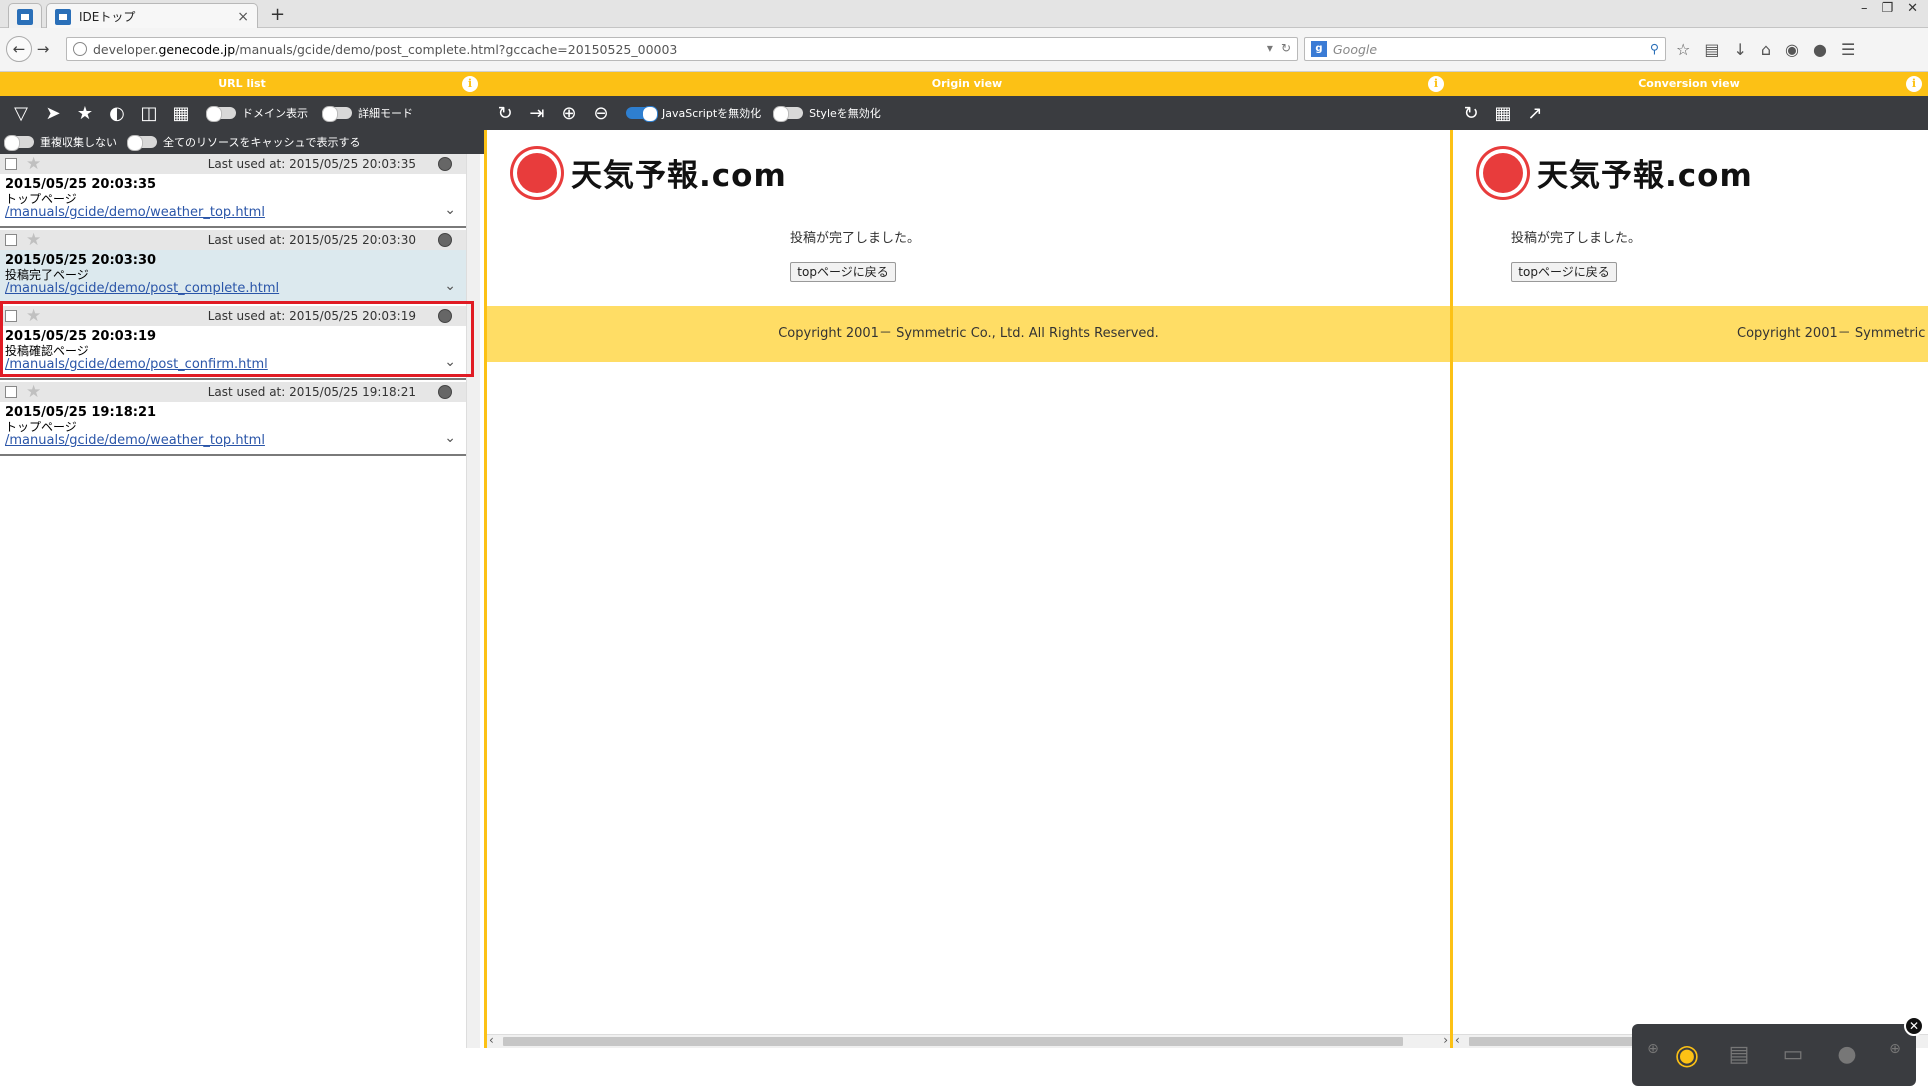 The width and height of the screenshot is (1928, 1086). Describe the element at coordinates (152, 16) in the screenshot. I see `tab-ide-top: IDEトップ ×` at that location.